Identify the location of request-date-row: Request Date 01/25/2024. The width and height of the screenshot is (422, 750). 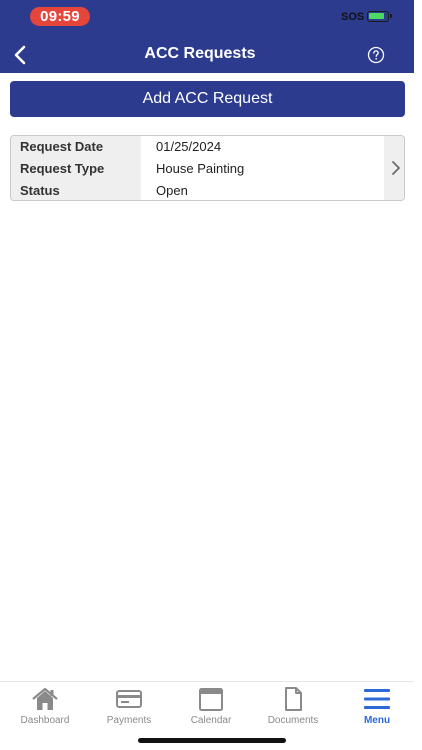
(198, 147).